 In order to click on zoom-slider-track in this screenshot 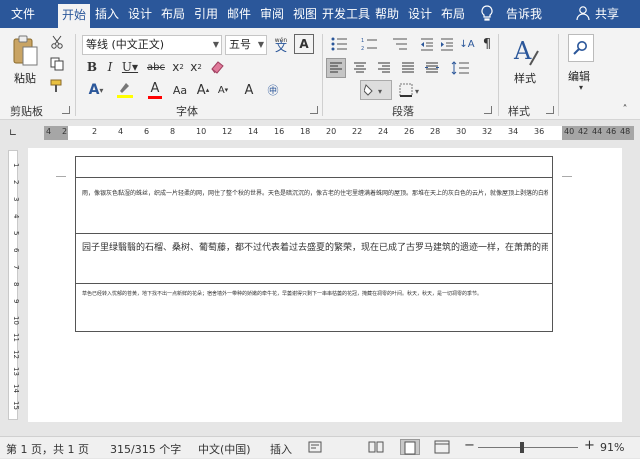, I will do `click(528, 447)`.